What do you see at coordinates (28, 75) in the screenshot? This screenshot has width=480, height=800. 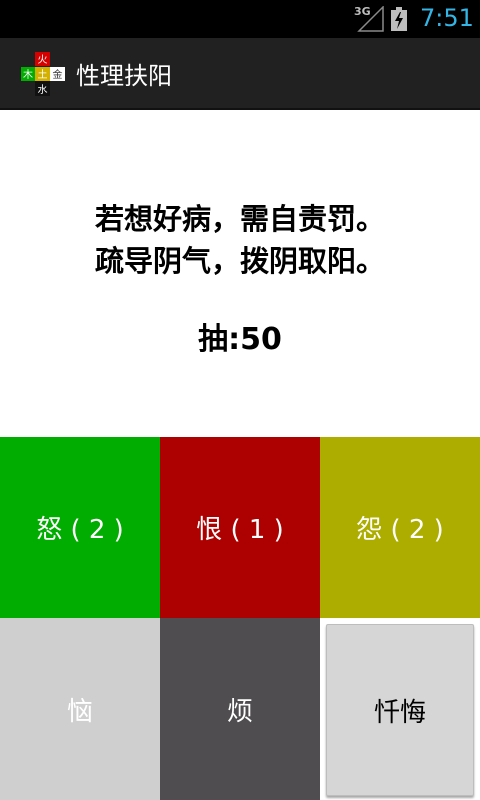 I see `svg-text: 木` at bounding box center [28, 75].